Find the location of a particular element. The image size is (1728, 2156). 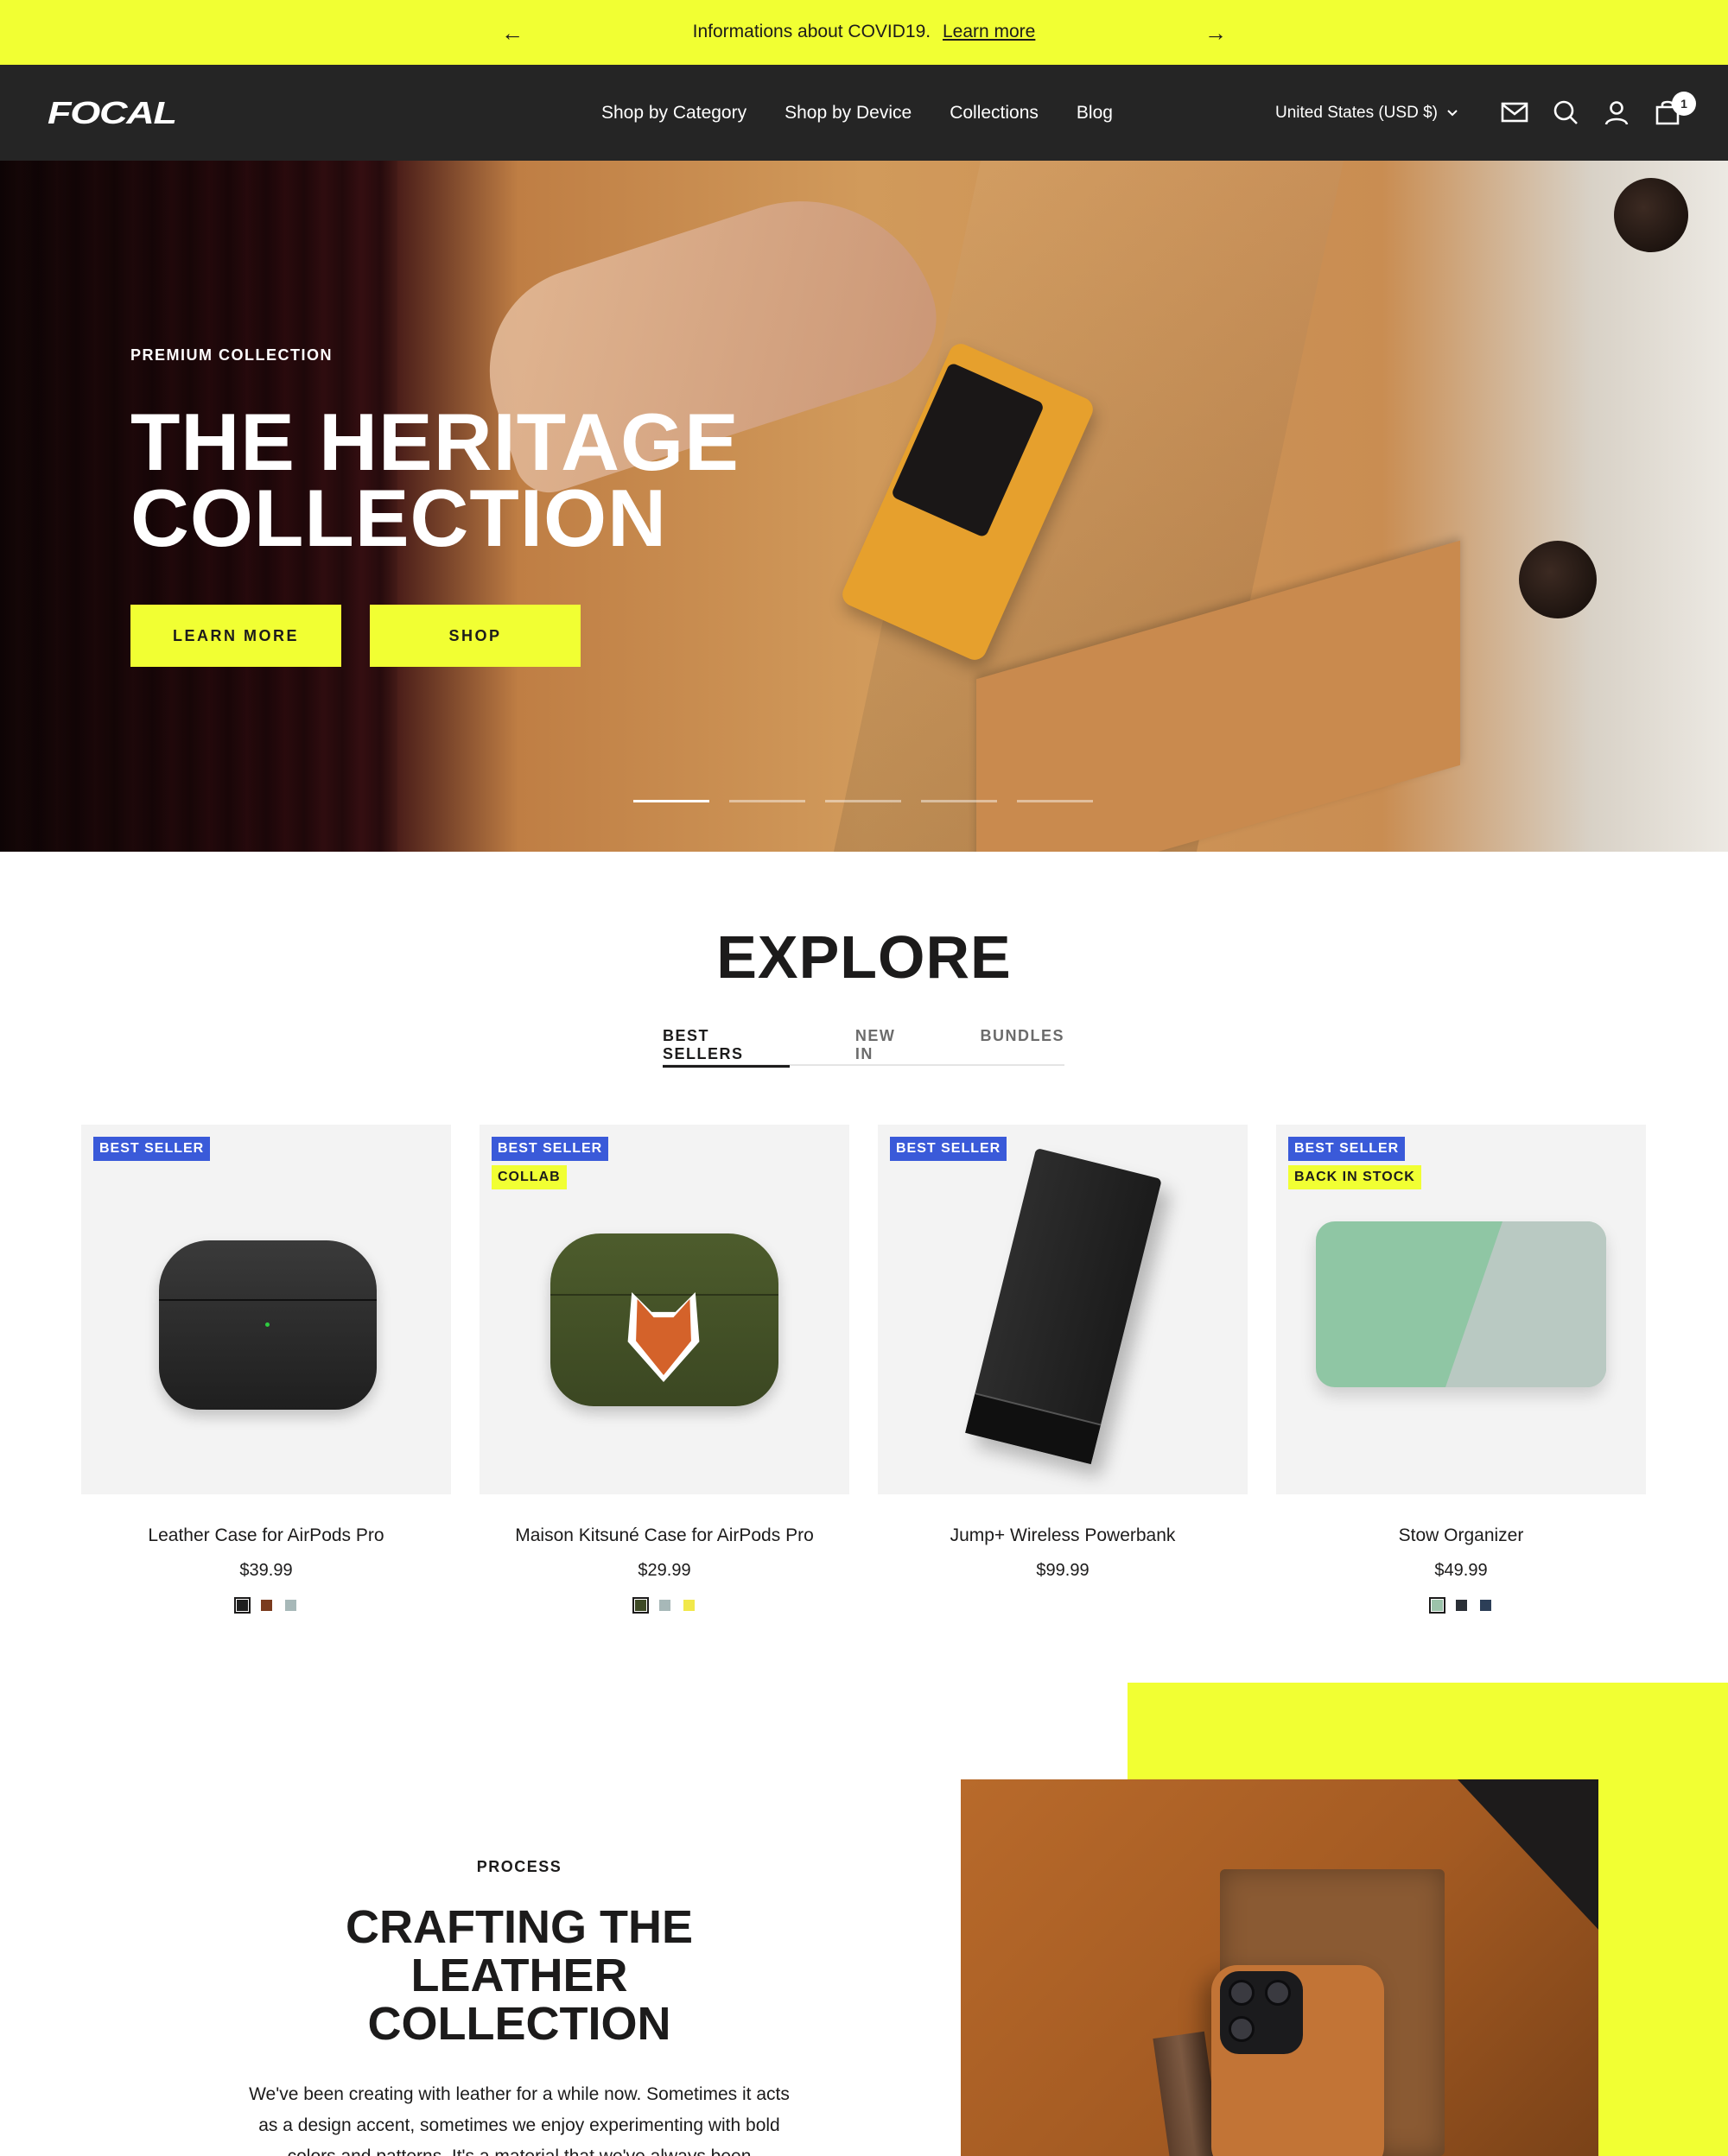

product-name: Maison Kitsuné Case for AirPods Pro is located at coordinates (664, 1535).